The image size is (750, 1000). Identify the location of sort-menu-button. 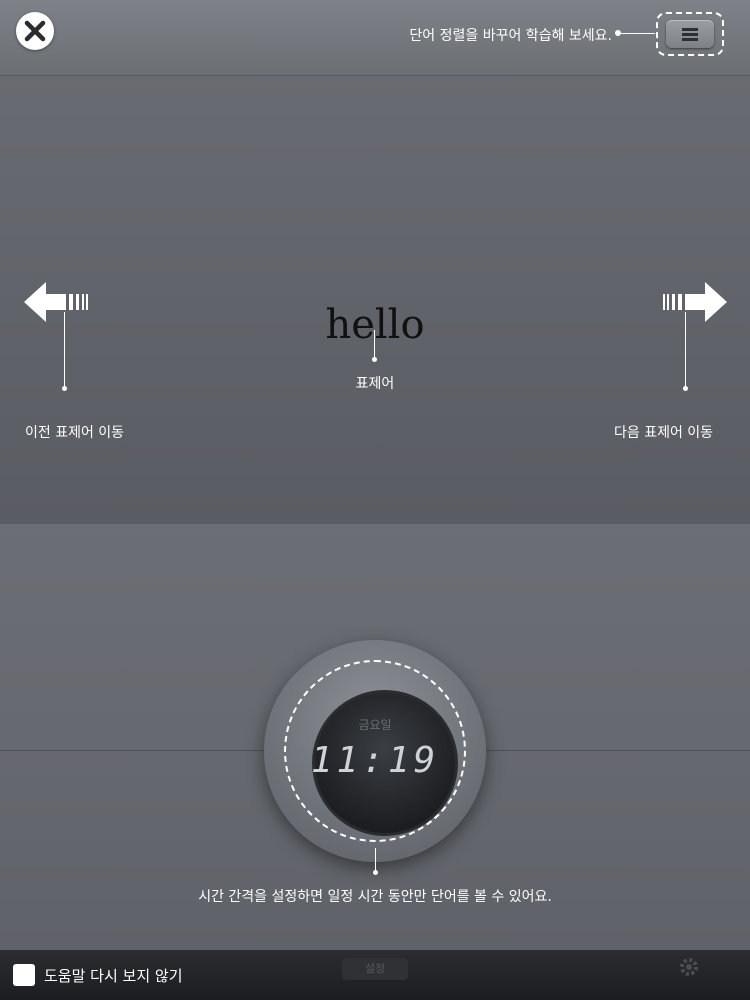
(690, 34).